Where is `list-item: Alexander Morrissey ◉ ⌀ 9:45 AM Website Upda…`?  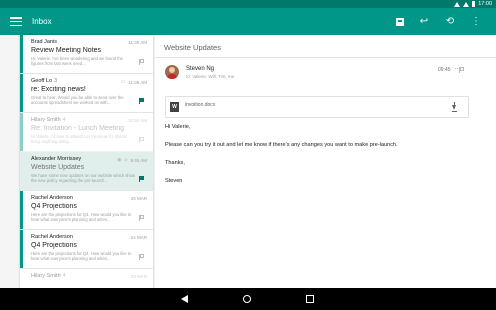 list-item: Alexander Morrissey ◉ ⌀ 9:45 AM Website Upda… is located at coordinates (86, 171).